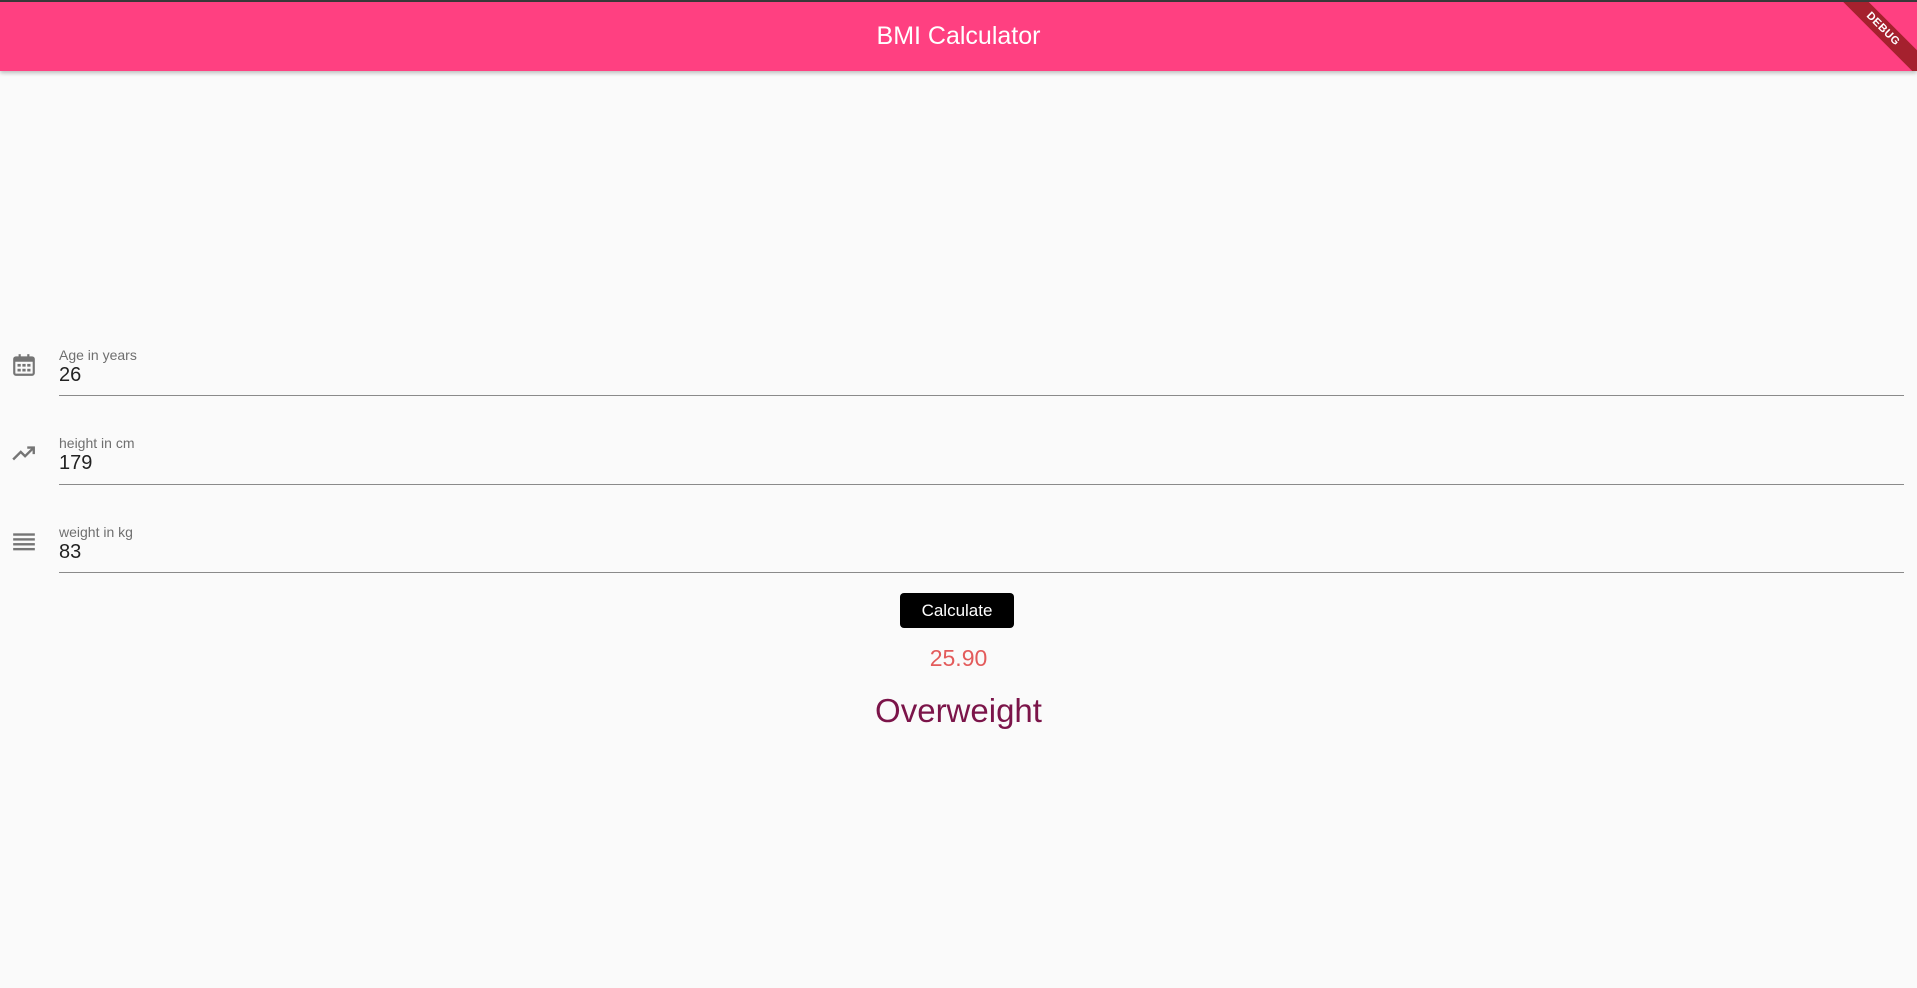 Image resolution: width=1917 pixels, height=988 pixels. Describe the element at coordinates (958, 710) in the screenshot. I see `bmi-category-label: Overweight` at that location.